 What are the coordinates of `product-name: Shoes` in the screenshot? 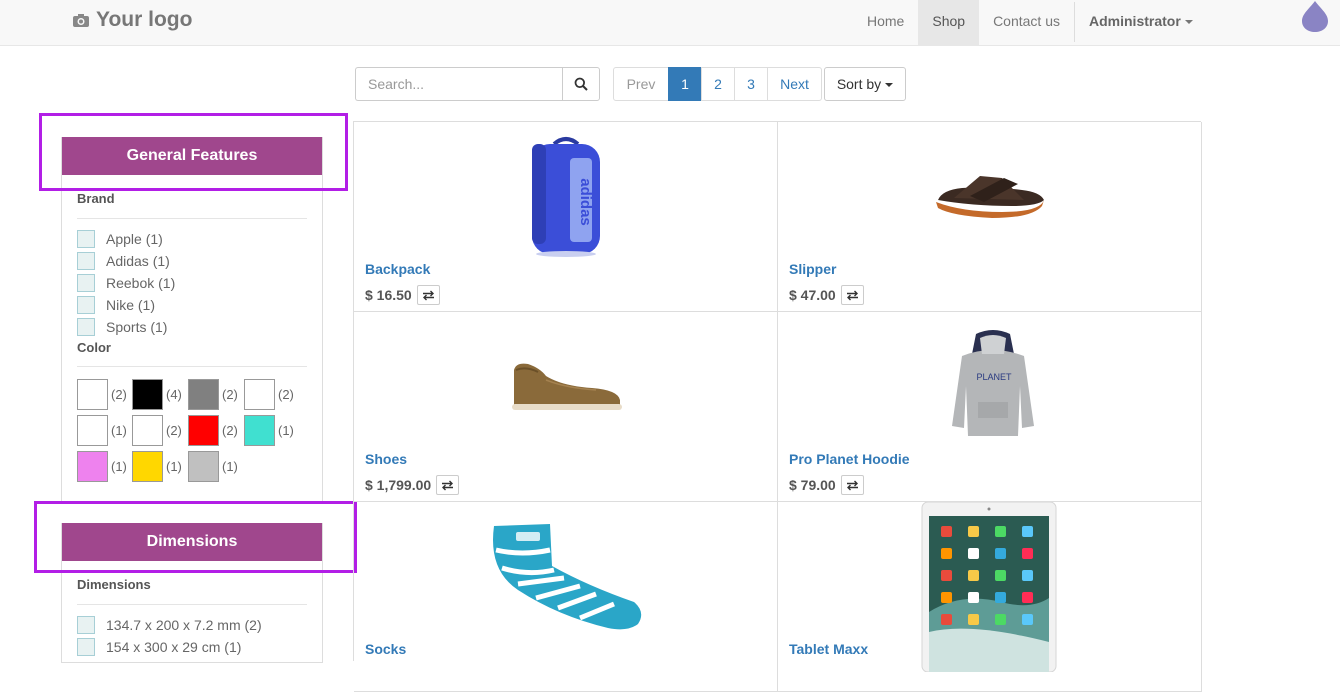 It's located at (386, 459).